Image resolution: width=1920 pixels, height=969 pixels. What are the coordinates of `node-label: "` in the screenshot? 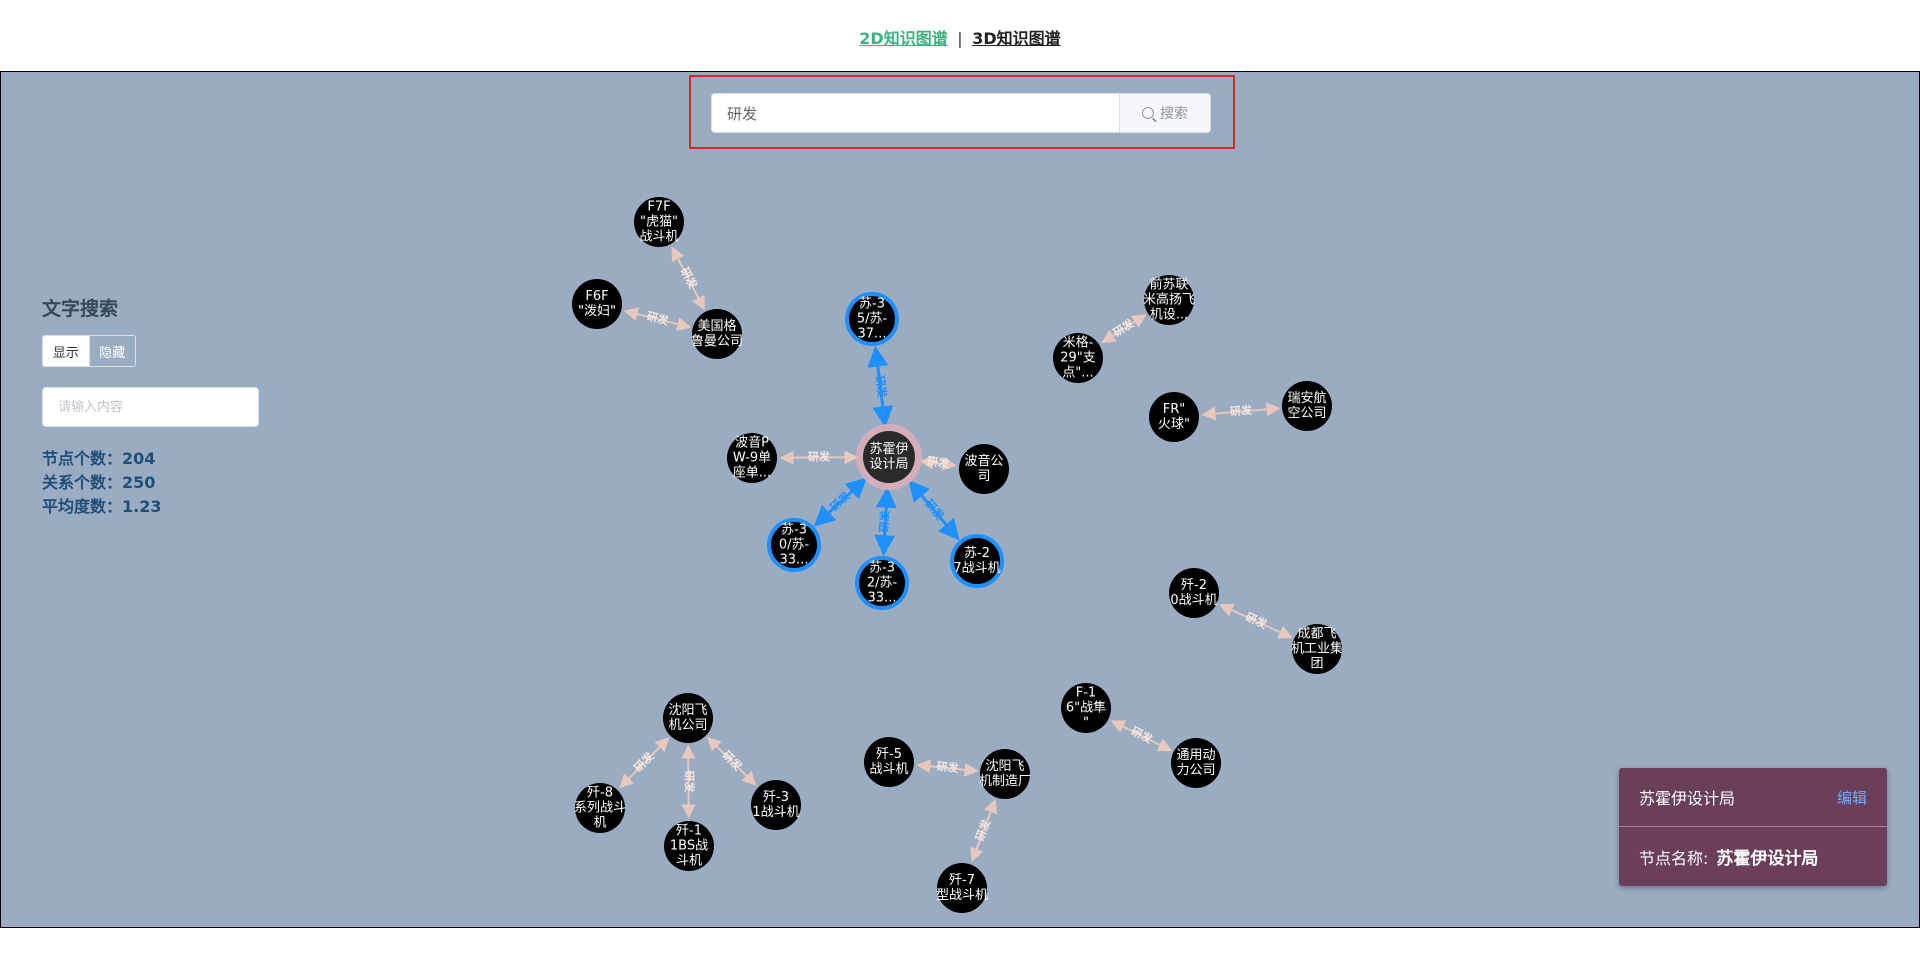 It's located at (1086, 723).